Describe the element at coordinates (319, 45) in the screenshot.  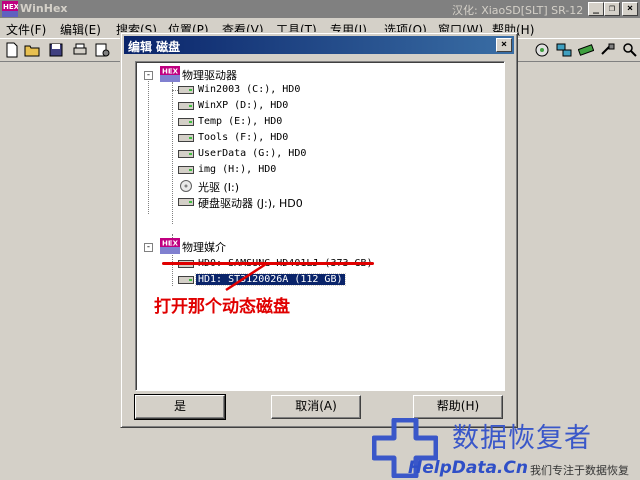
I see `dialog-title-bar: 编辑 磁盘 ×` at that location.